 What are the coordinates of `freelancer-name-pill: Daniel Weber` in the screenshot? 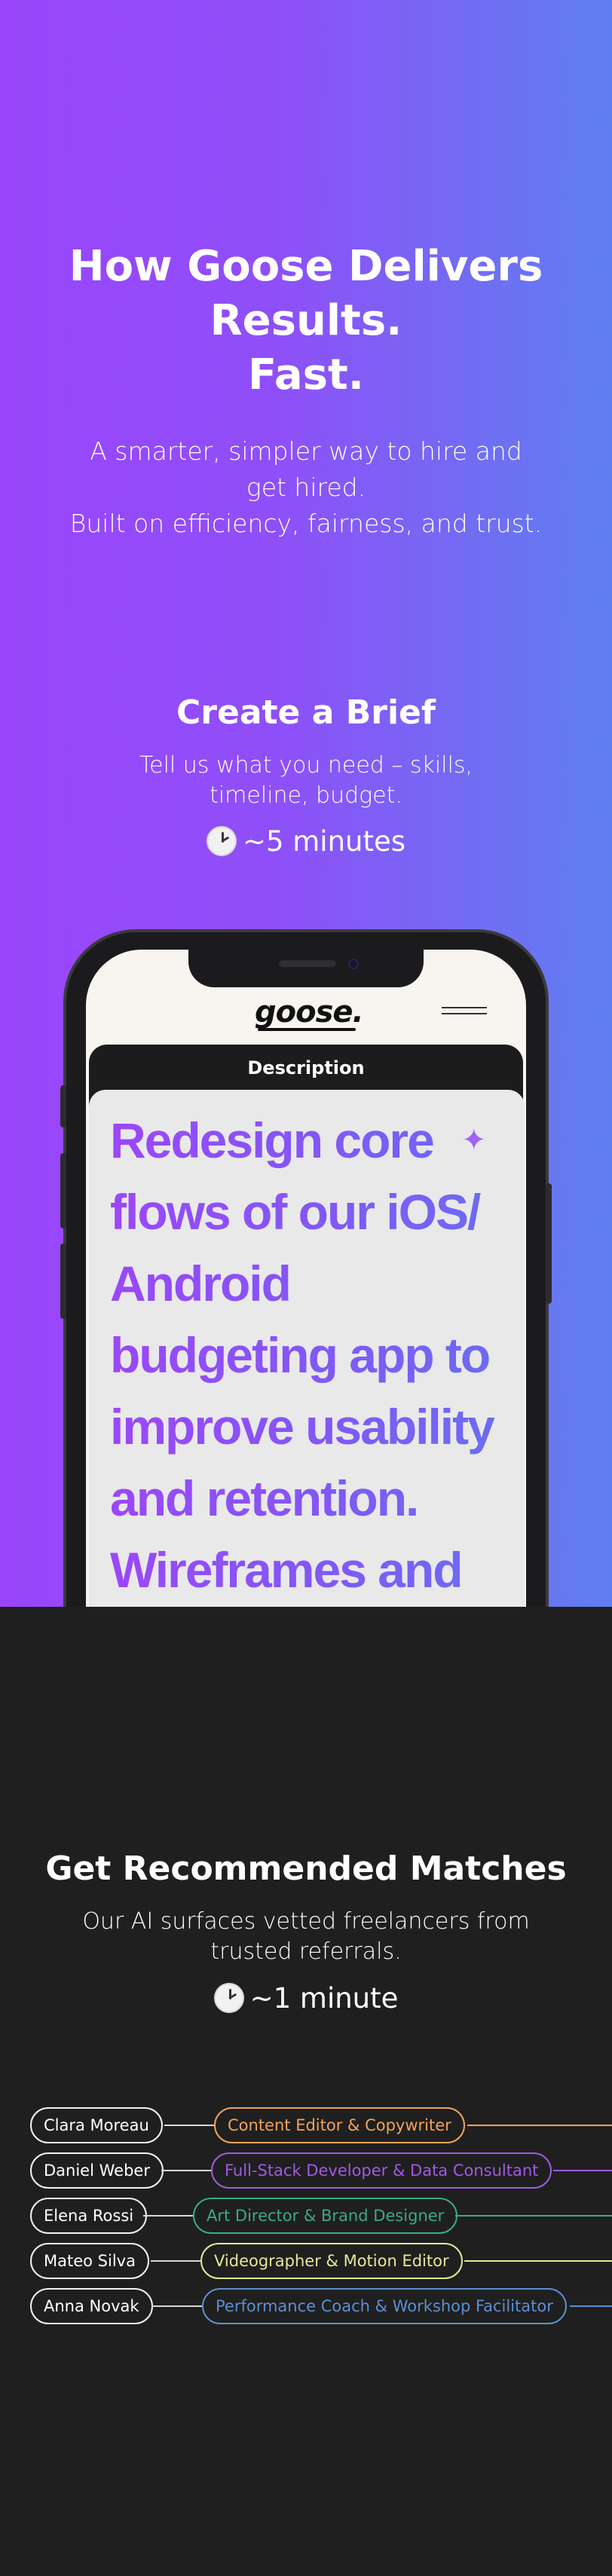 It's located at (97, 2170).